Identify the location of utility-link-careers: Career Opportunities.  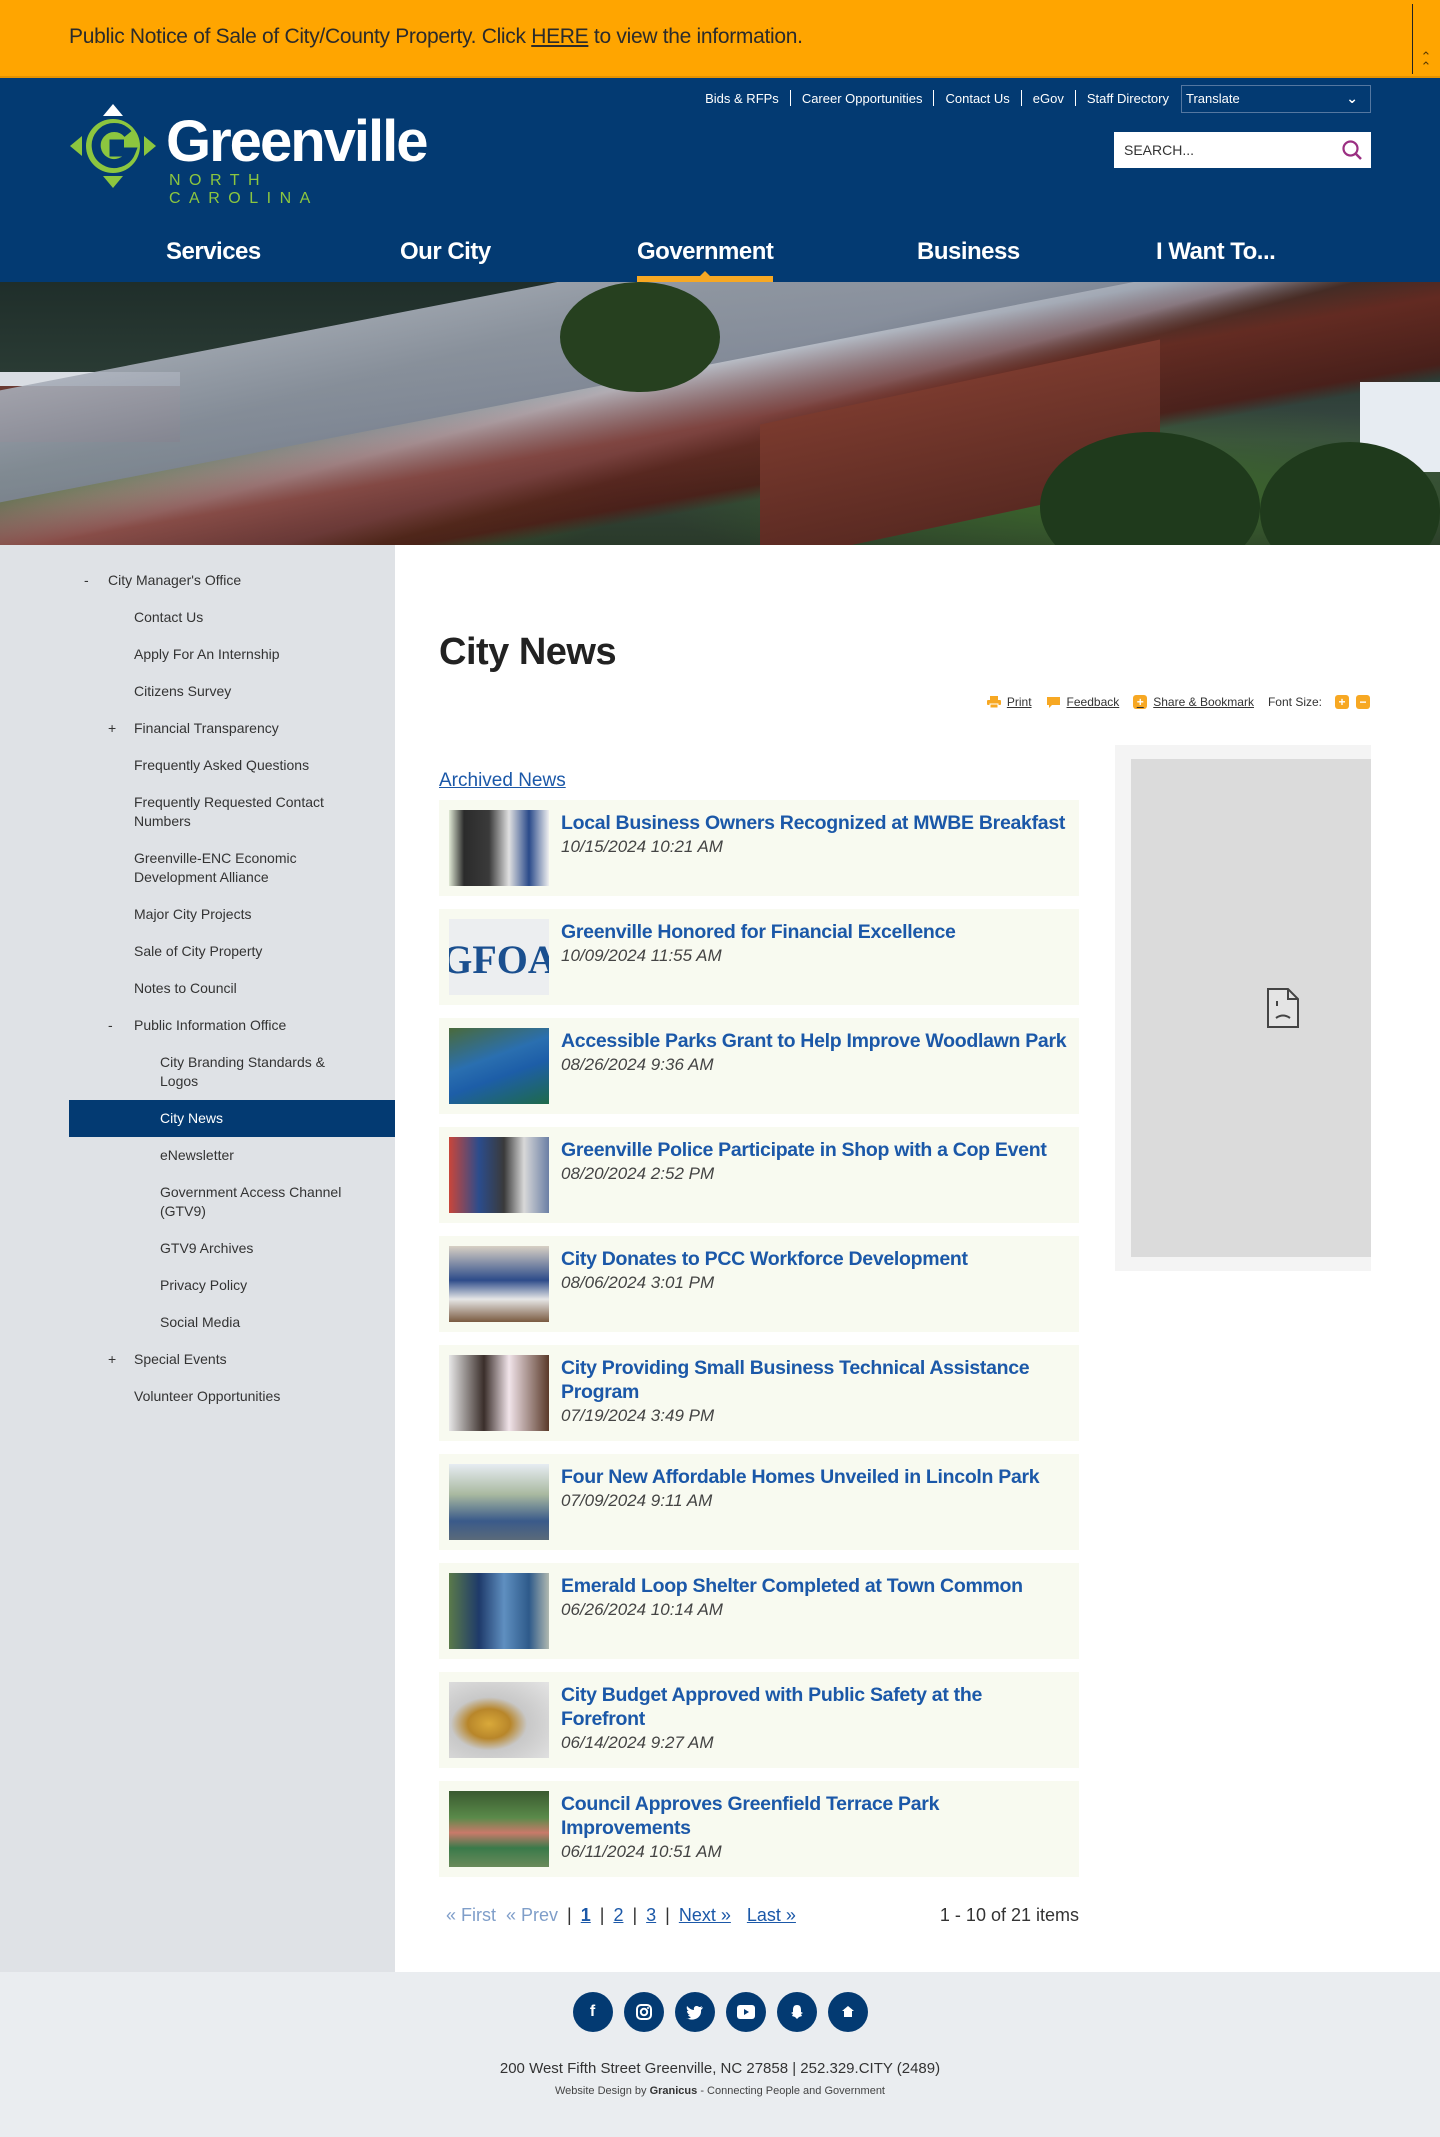
(862, 98).